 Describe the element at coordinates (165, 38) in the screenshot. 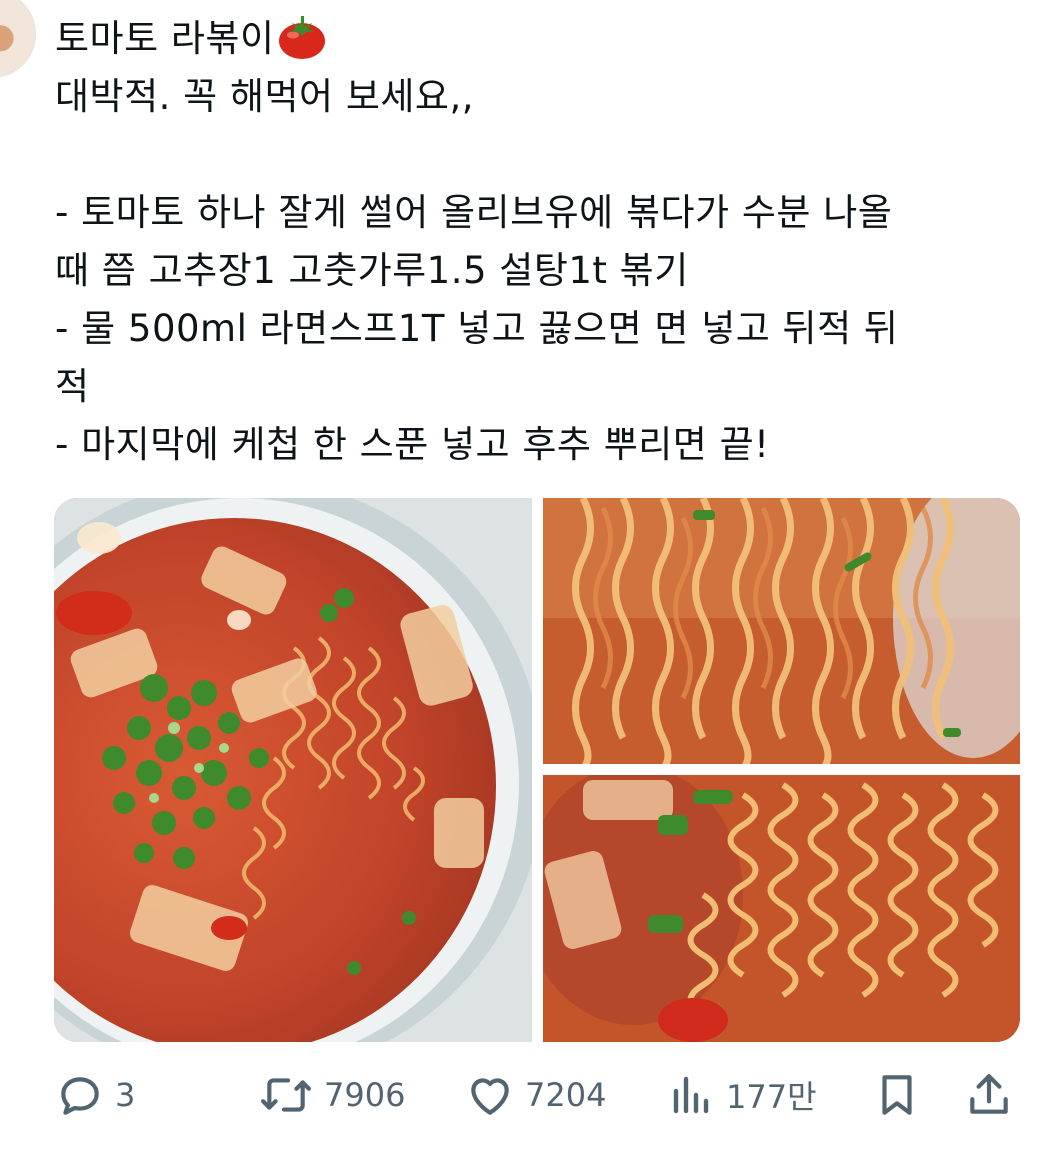

I see `tweet-line-1: 토마토 라볶이` at that location.